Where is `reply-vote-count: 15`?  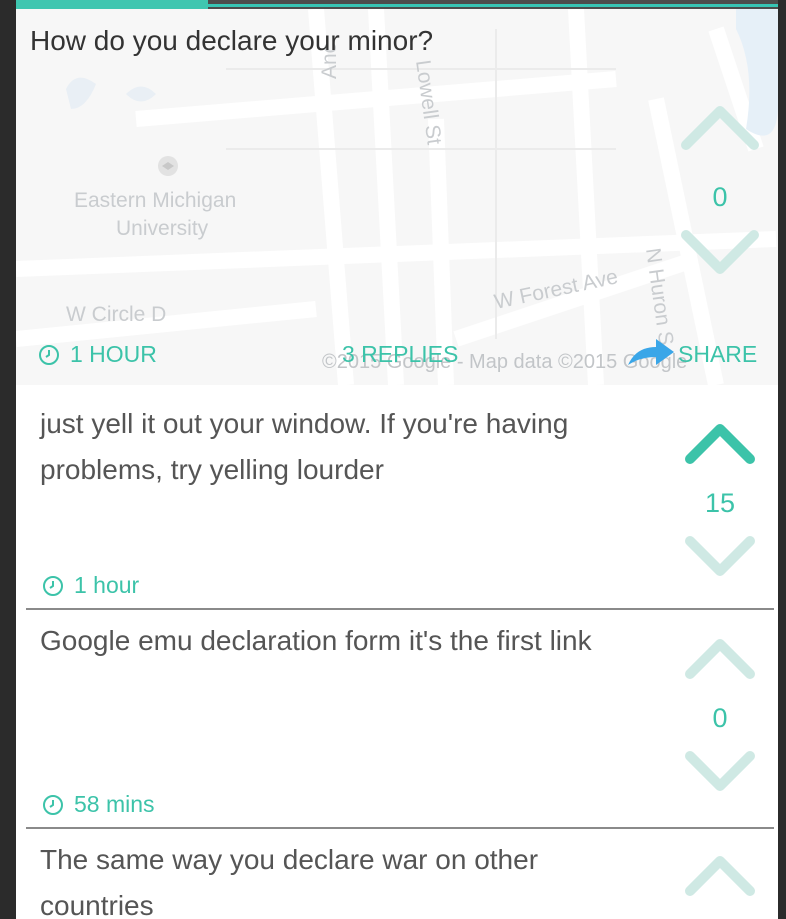 reply-vote-count: 15 is located at coordinates (720, 503).